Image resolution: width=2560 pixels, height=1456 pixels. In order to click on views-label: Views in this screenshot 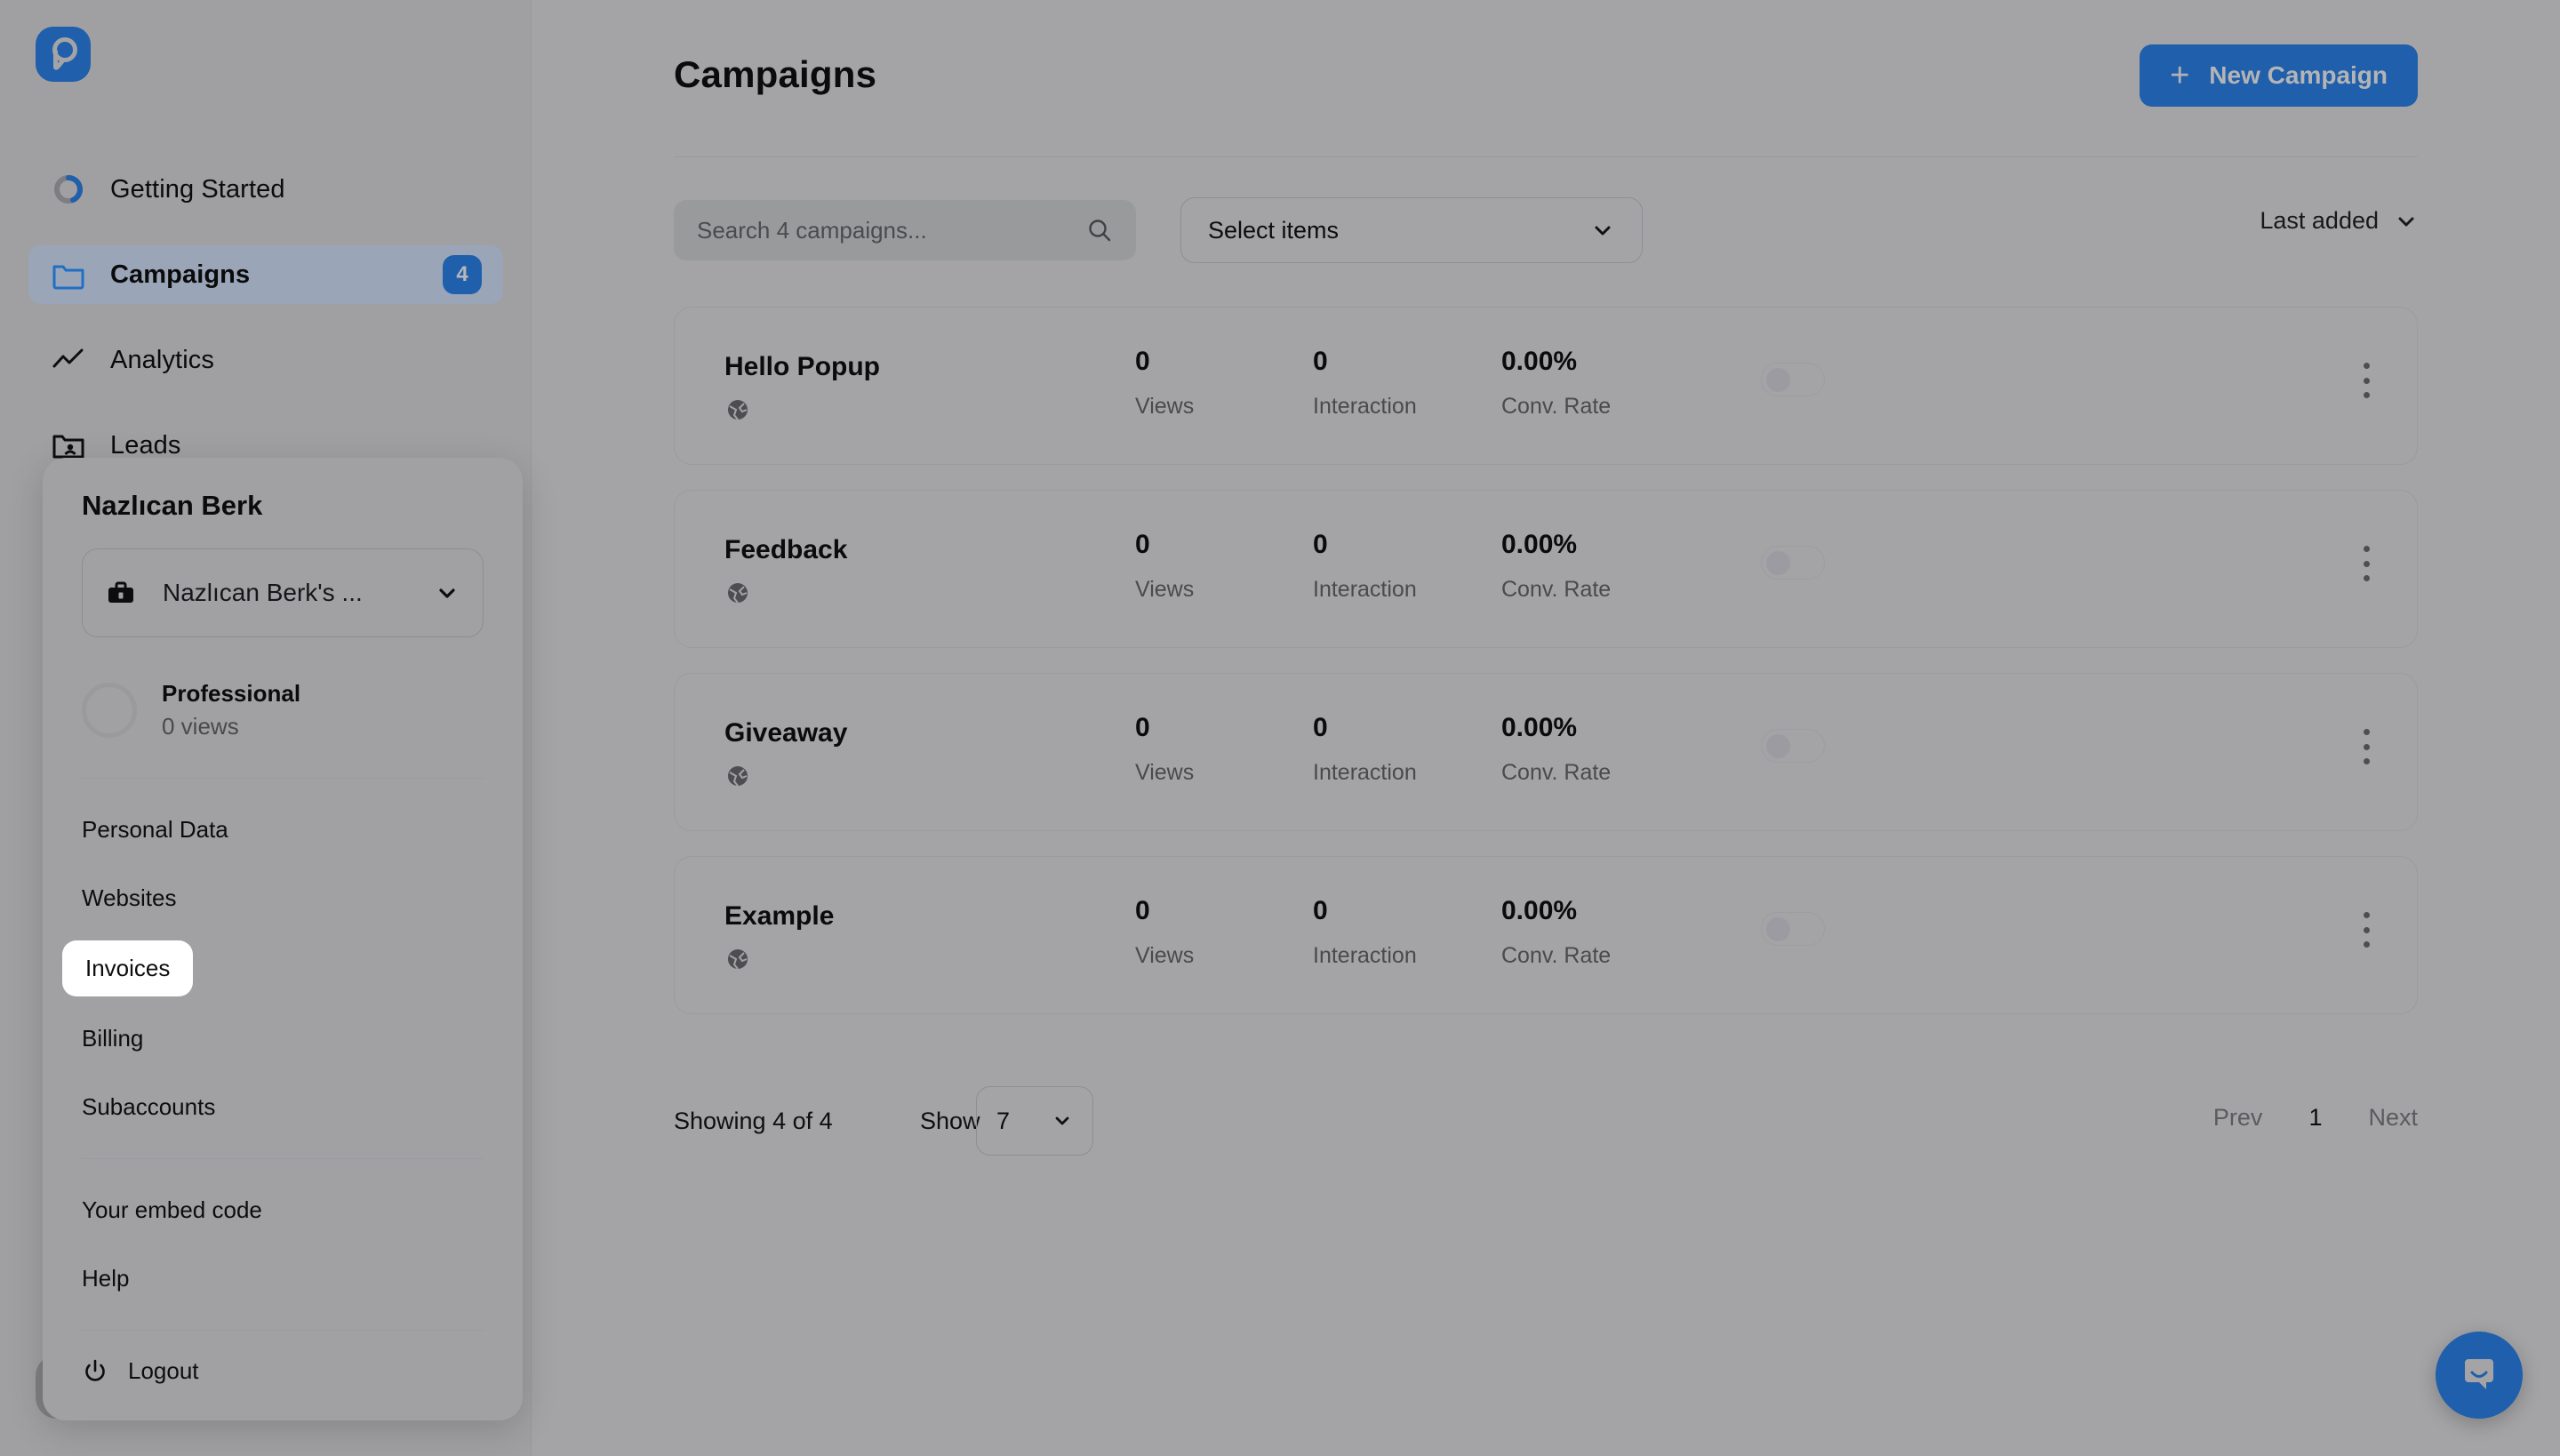, I will do `click(1165, 955)`.